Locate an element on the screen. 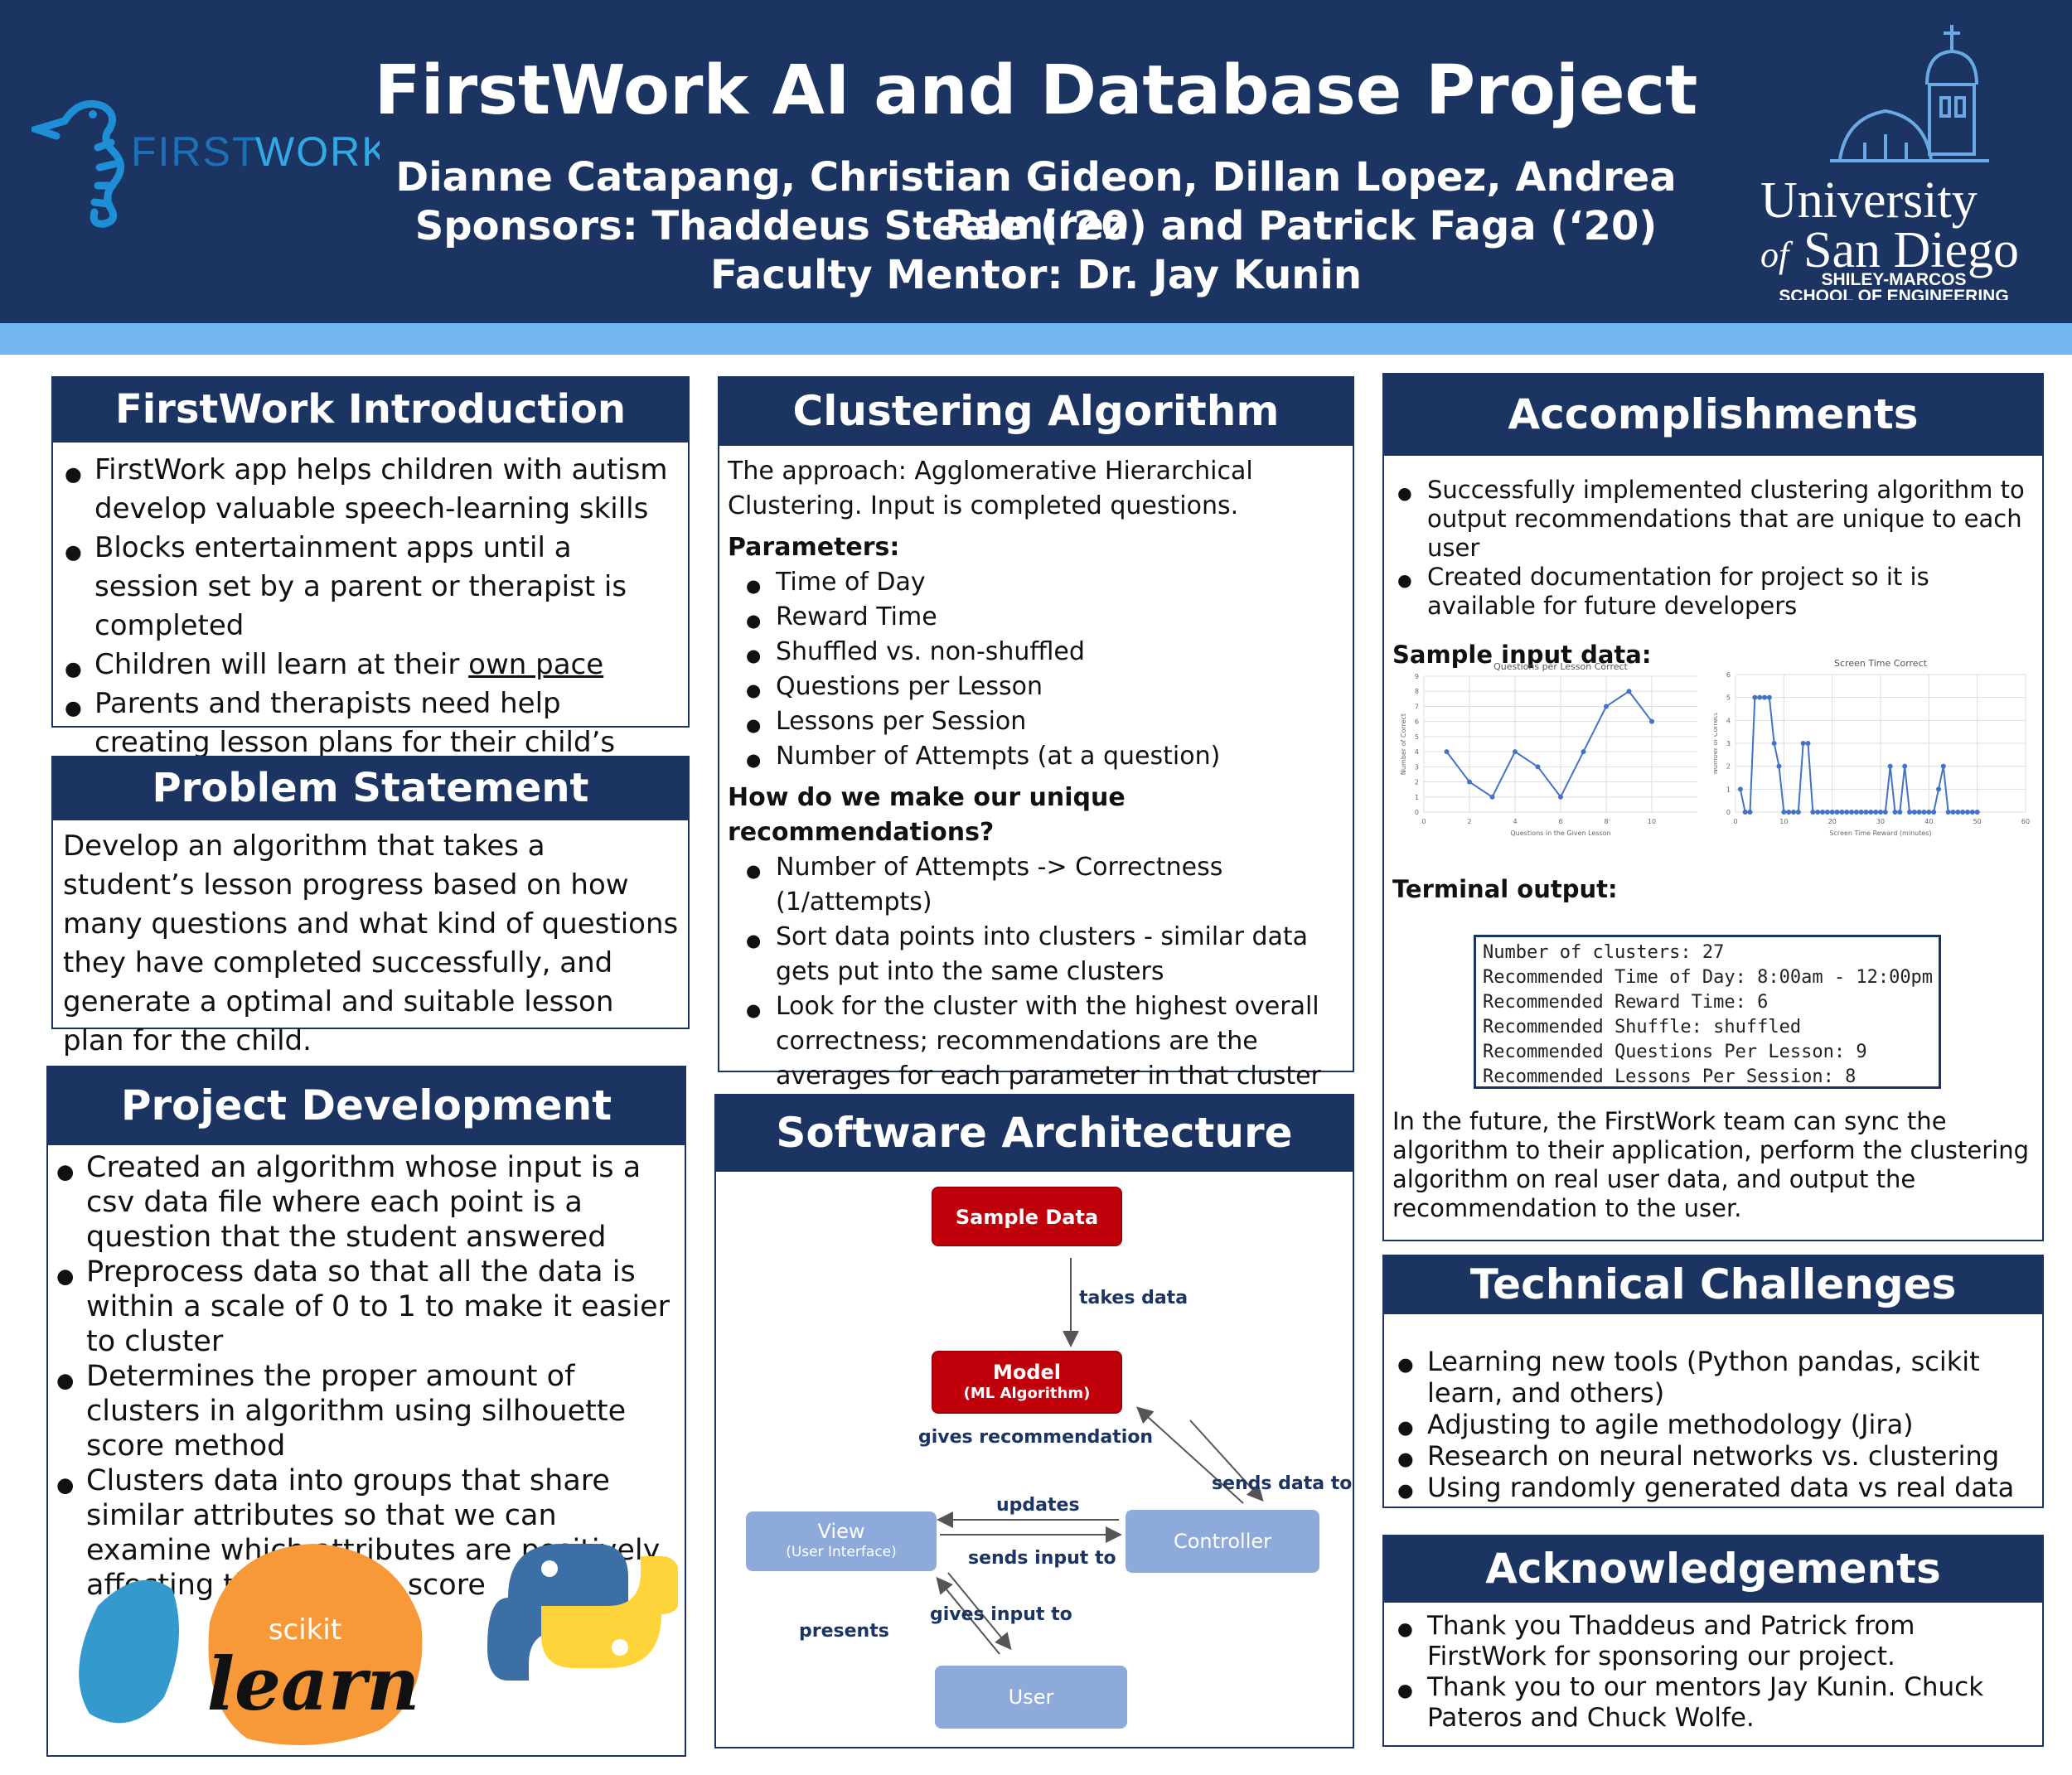  python-logo is located at coordinates (582, 1612).